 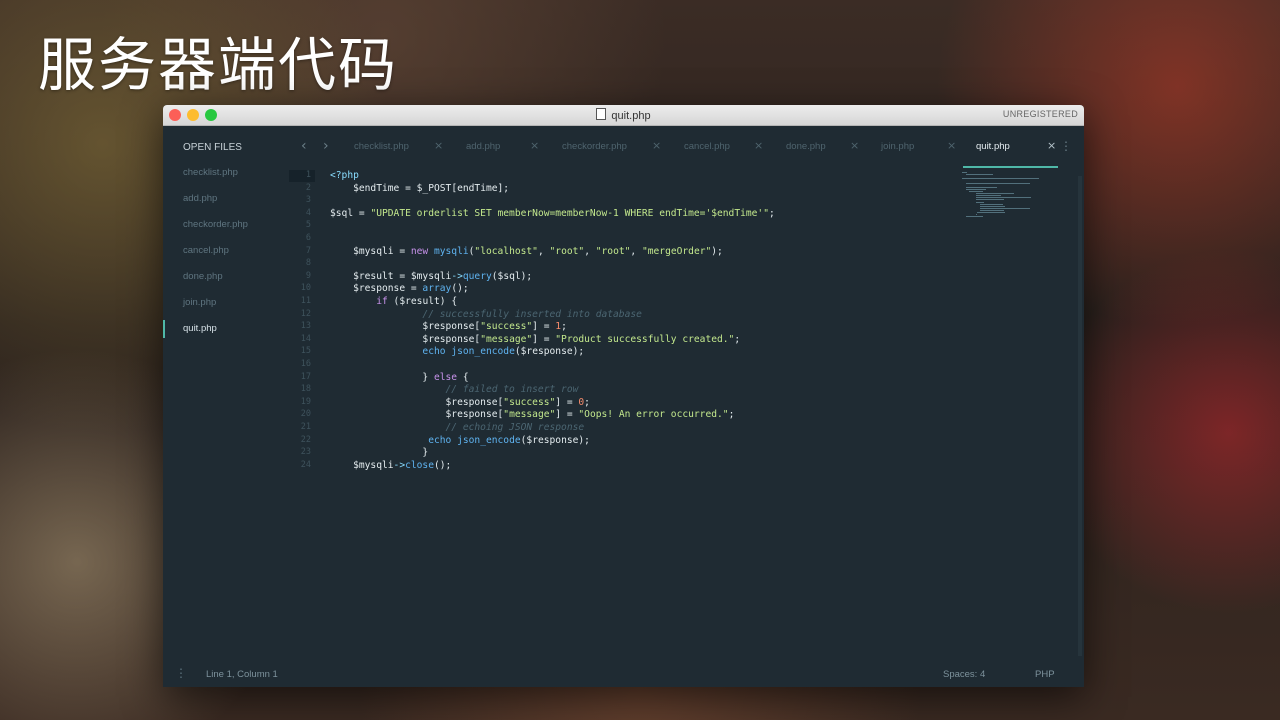 I want to click on scrollbar, so click(x=1081, y=416).